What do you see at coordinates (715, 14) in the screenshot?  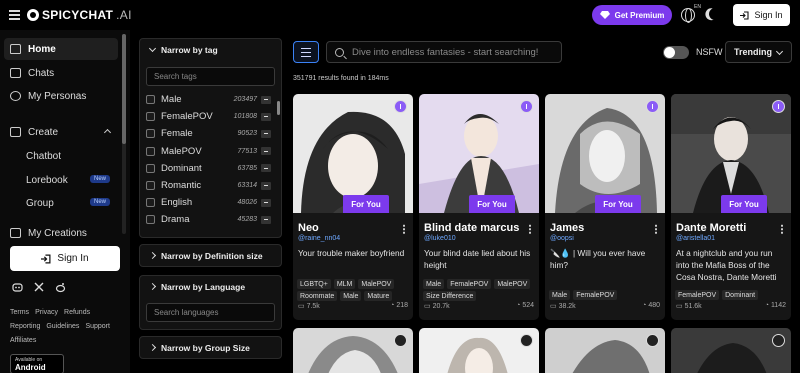 I see `moon-icon` at bounding box center [715, 14].